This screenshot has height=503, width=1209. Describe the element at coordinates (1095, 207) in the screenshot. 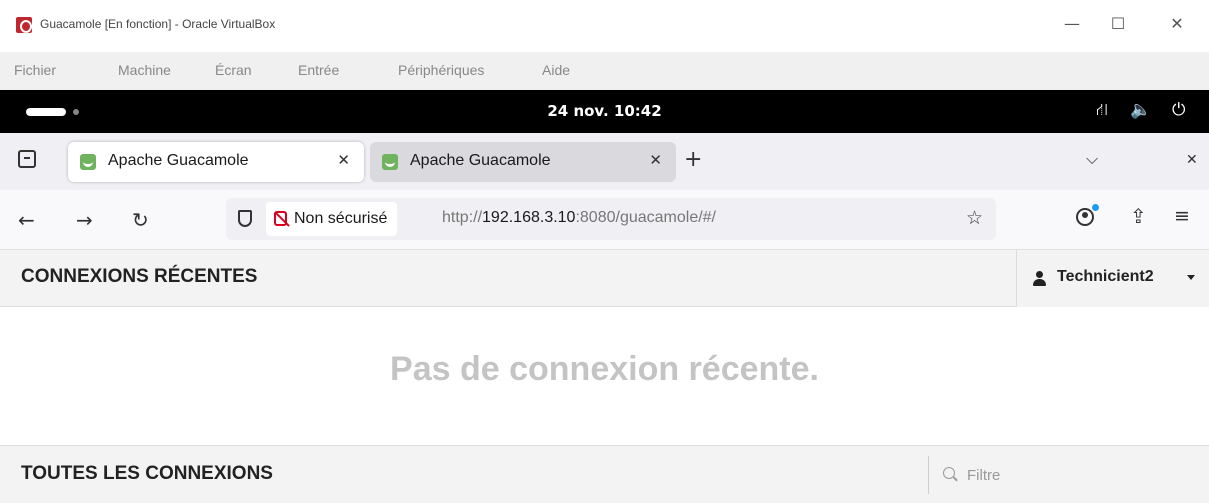

I see `account-notification-badge` at that location.